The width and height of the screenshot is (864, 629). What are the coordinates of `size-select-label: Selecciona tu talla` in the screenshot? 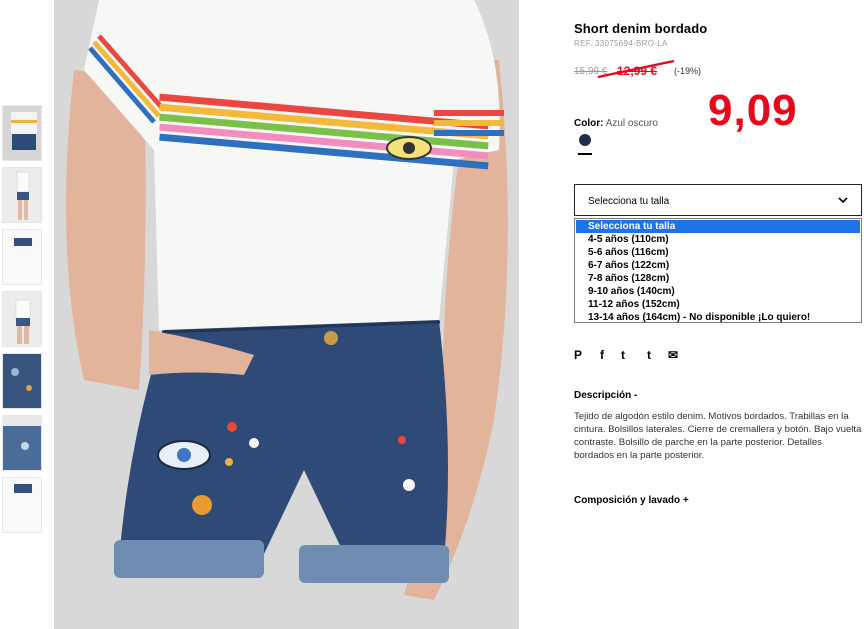 It's located at (629, 201).